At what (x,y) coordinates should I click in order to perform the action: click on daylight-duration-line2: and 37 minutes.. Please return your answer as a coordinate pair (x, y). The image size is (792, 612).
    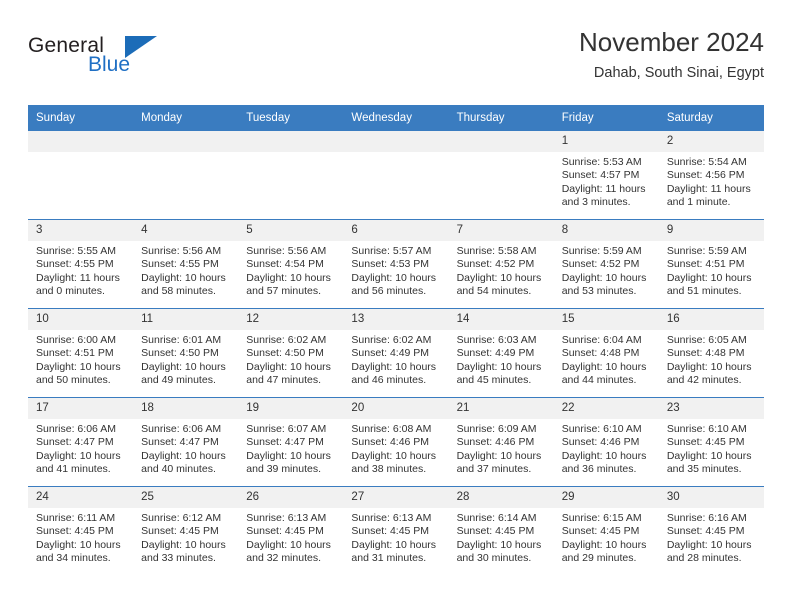
    Looking at the image, I should click on (494, 468).